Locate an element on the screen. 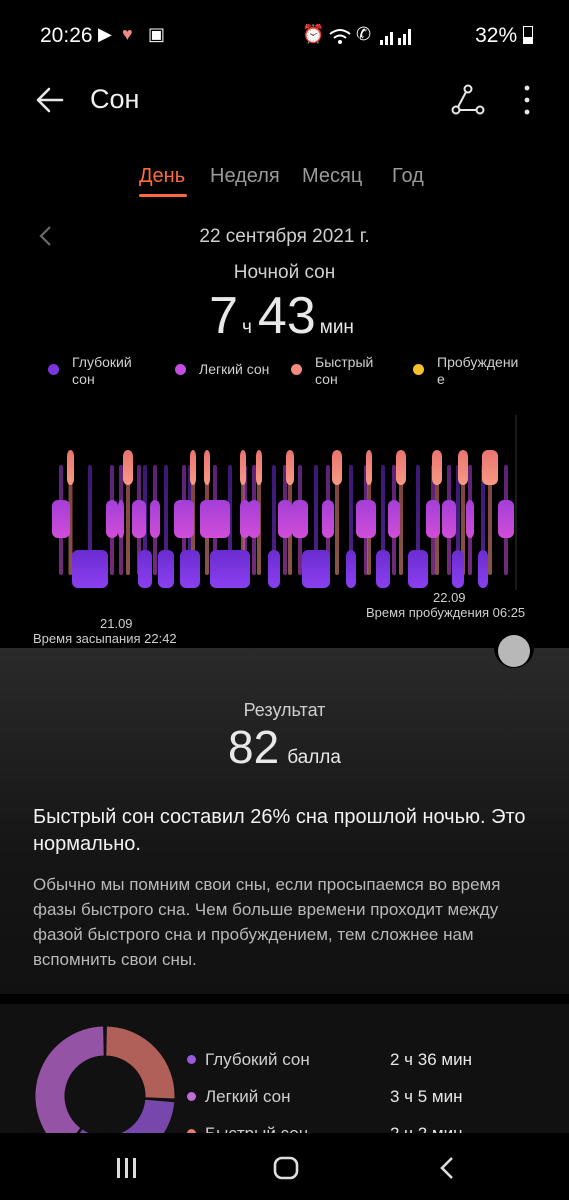 The image size is (569, 1200). breakdown-label-light: Легкий сон is located at coordinates (248, 1096).